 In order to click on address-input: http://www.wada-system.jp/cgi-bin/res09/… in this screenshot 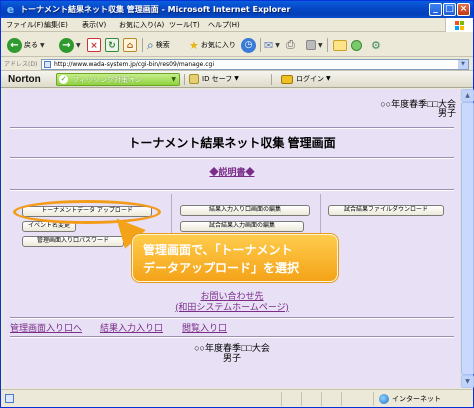, I will do `click(255, 64)`.